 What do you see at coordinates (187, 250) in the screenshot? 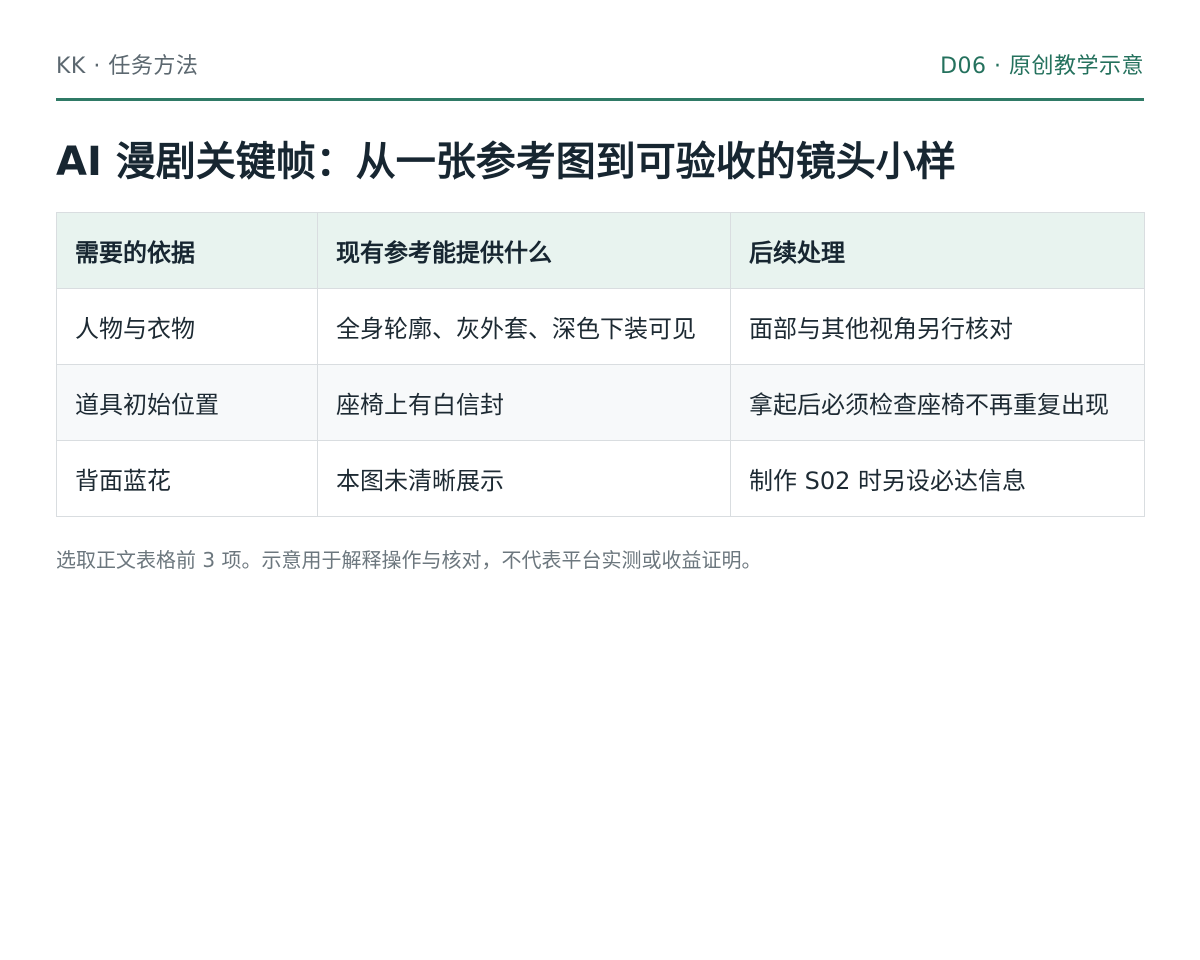
I see `column-header-basis: 需要的依据` at bounding box center [187, 250].